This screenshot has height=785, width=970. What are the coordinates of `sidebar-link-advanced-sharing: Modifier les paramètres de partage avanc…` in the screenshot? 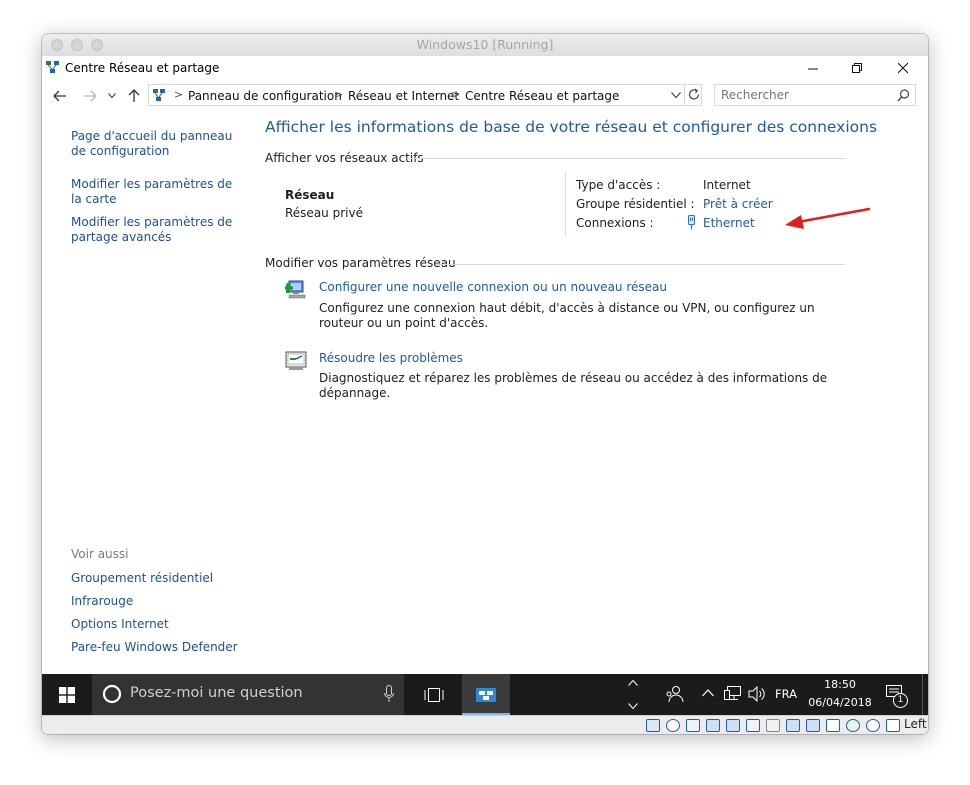 It's located at (156, 230).